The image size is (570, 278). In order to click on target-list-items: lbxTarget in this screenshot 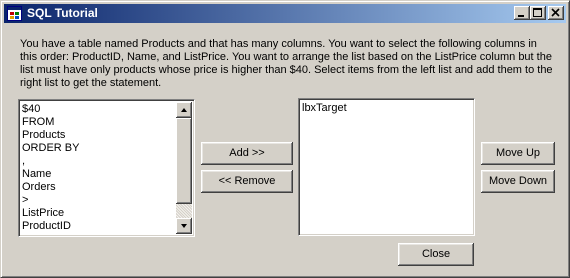, I will do `click(324, 108)`.